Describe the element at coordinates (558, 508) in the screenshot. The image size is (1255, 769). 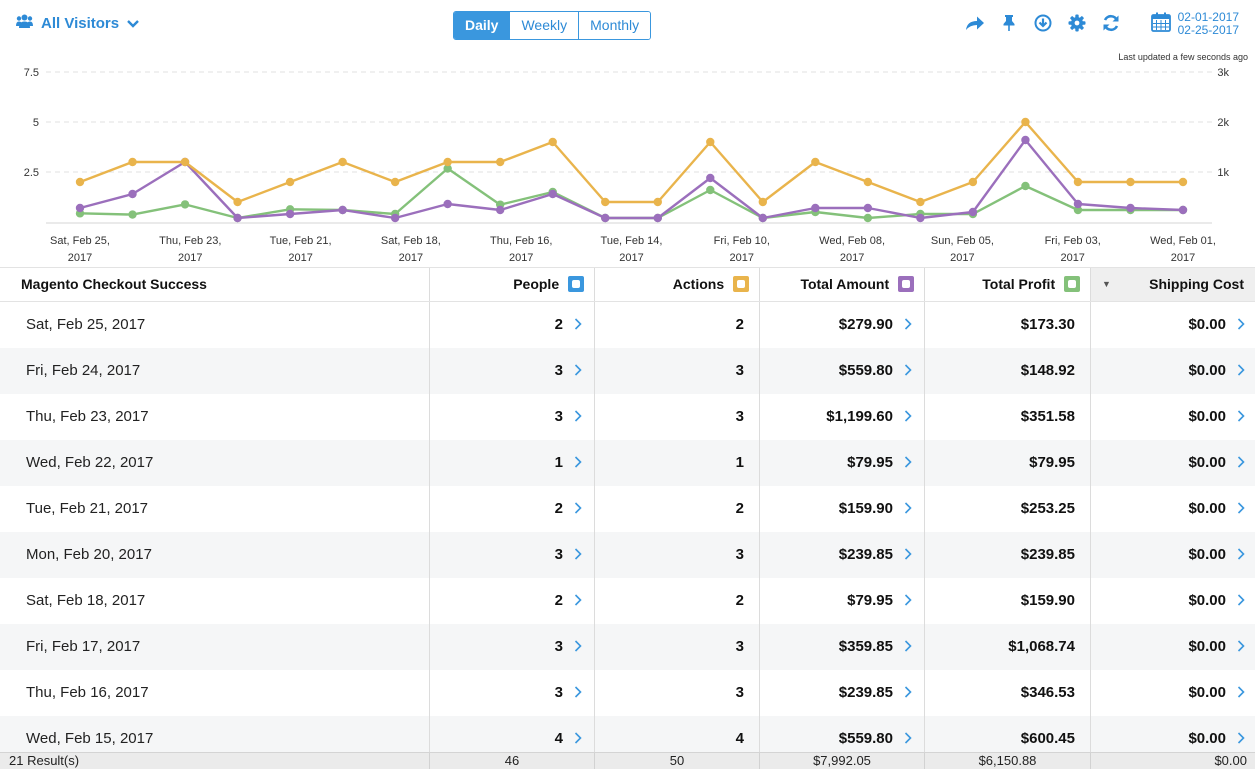
I see `cell-people-value: 2` at that location.